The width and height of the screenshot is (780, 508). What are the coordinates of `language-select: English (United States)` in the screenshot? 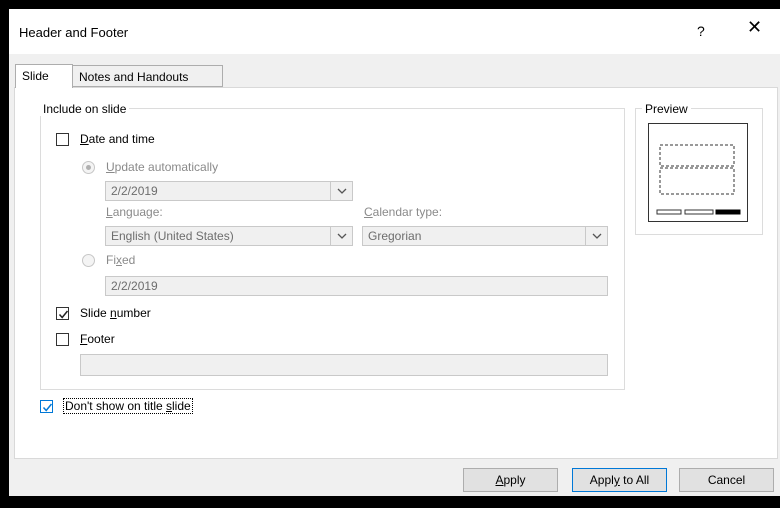 It's located at (229, 236).